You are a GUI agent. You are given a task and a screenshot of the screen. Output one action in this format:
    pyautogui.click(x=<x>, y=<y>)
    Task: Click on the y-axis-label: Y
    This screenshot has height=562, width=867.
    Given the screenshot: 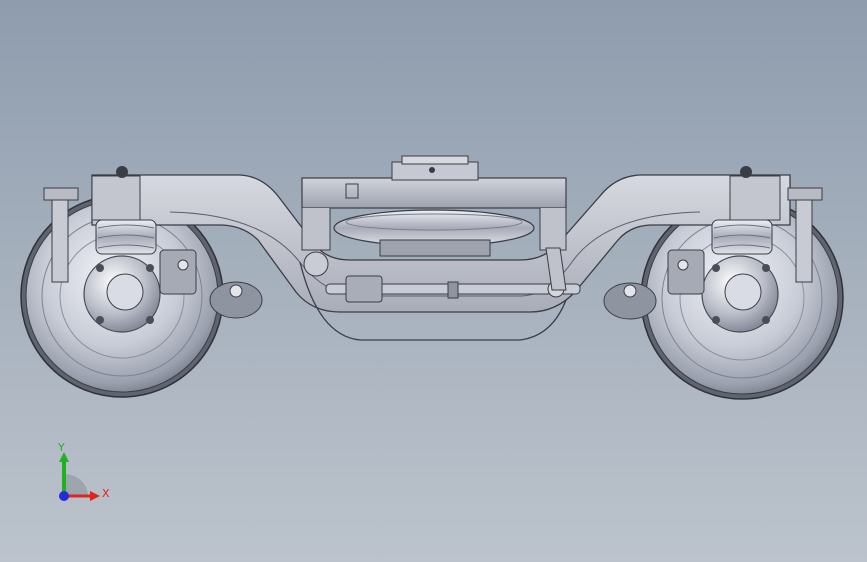 What is the action you would take?
    pyautogui.click(x=61, y=447)
    